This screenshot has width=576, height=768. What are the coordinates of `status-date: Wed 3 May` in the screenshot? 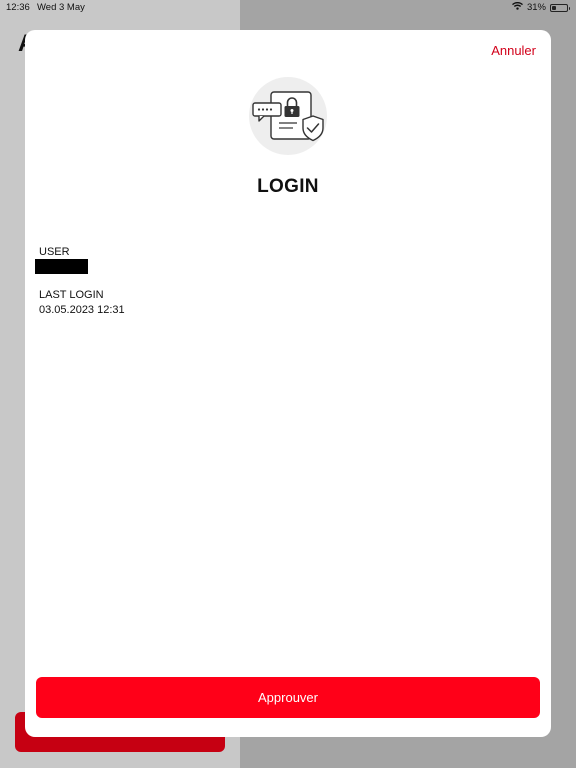 It's located at (61, 7).